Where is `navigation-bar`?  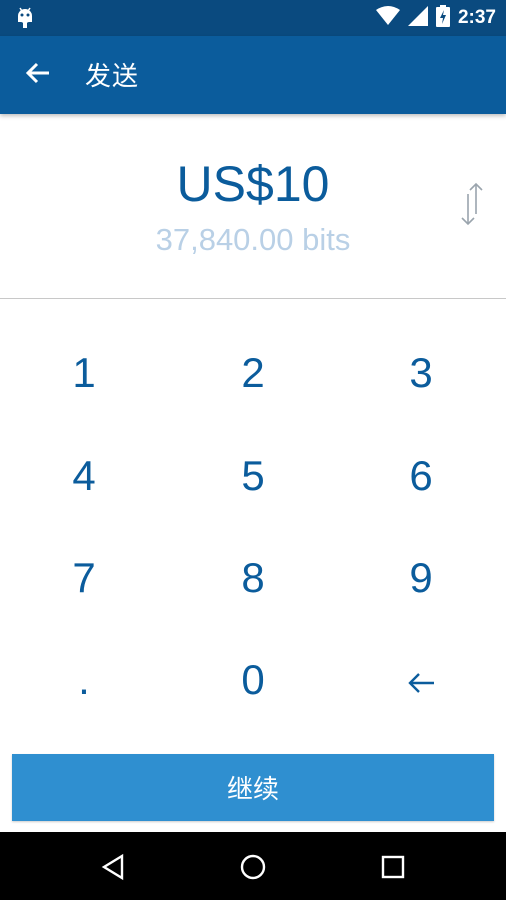
navigation-bar is located at coordinates (253, 866).